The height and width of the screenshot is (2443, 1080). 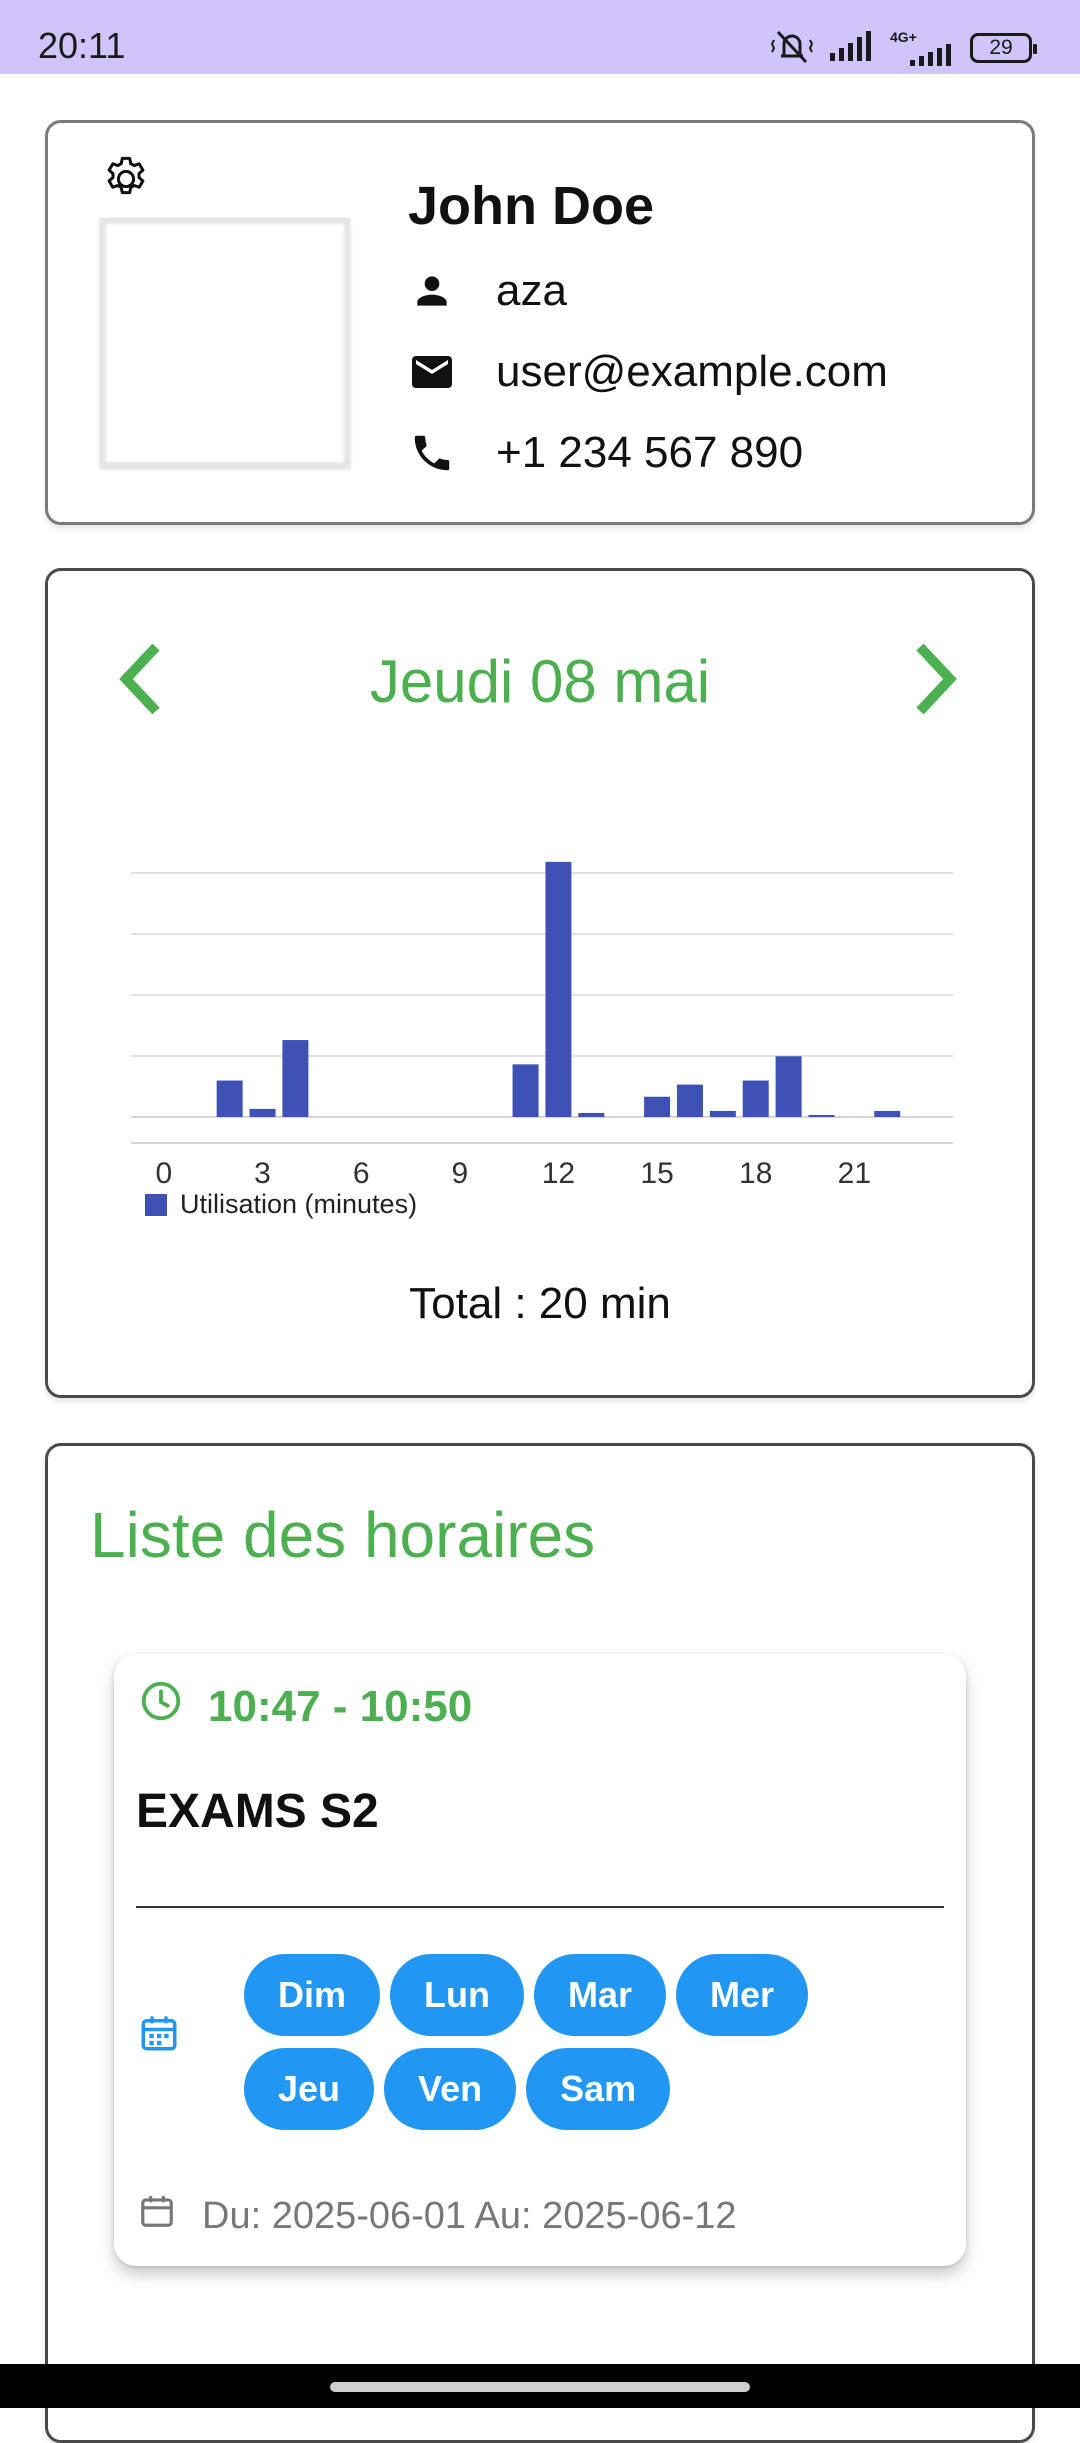 I want to click on signal-icon, so click(x=852, y=48).